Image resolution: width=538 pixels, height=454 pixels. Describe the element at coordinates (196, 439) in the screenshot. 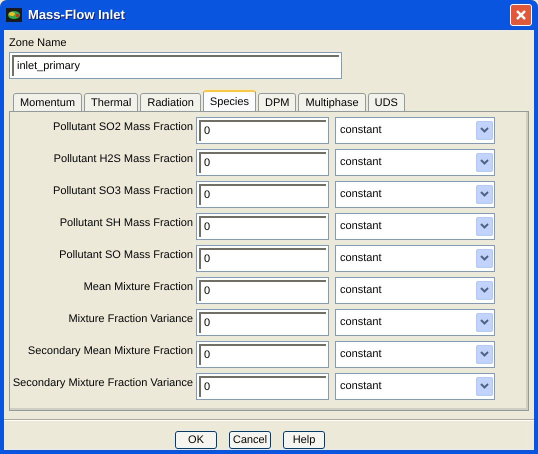

I see `dialog-button: OK` at that location.